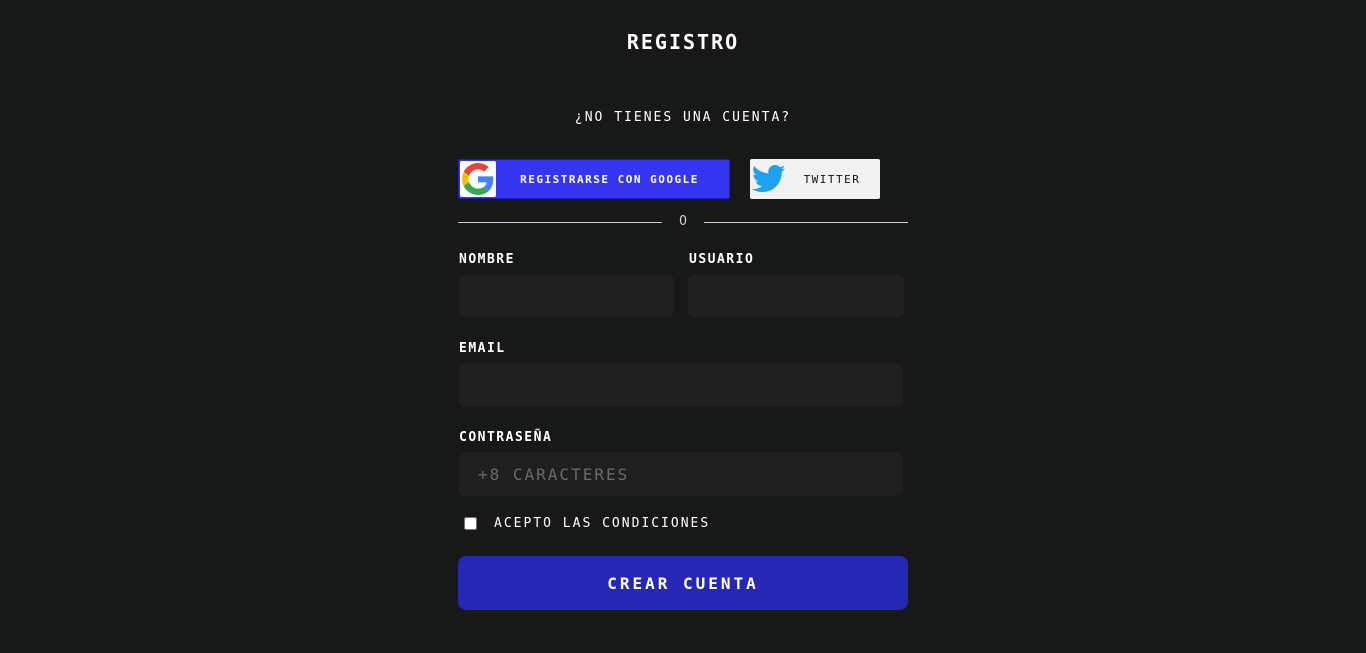 The width and height of the screenshot is (1366, 653). What do you see at coordinates (602, 523) in the screenshot?
I see `terms-label: ACEPTO LAS CONDICIONES` at bounding box center [602, 523].